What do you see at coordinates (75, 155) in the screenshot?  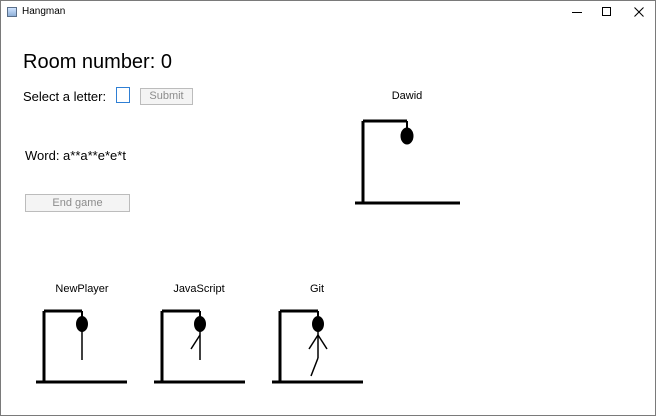 I see `word-display: Word: a**a**e*e*t` at bounding box center [75, 155].